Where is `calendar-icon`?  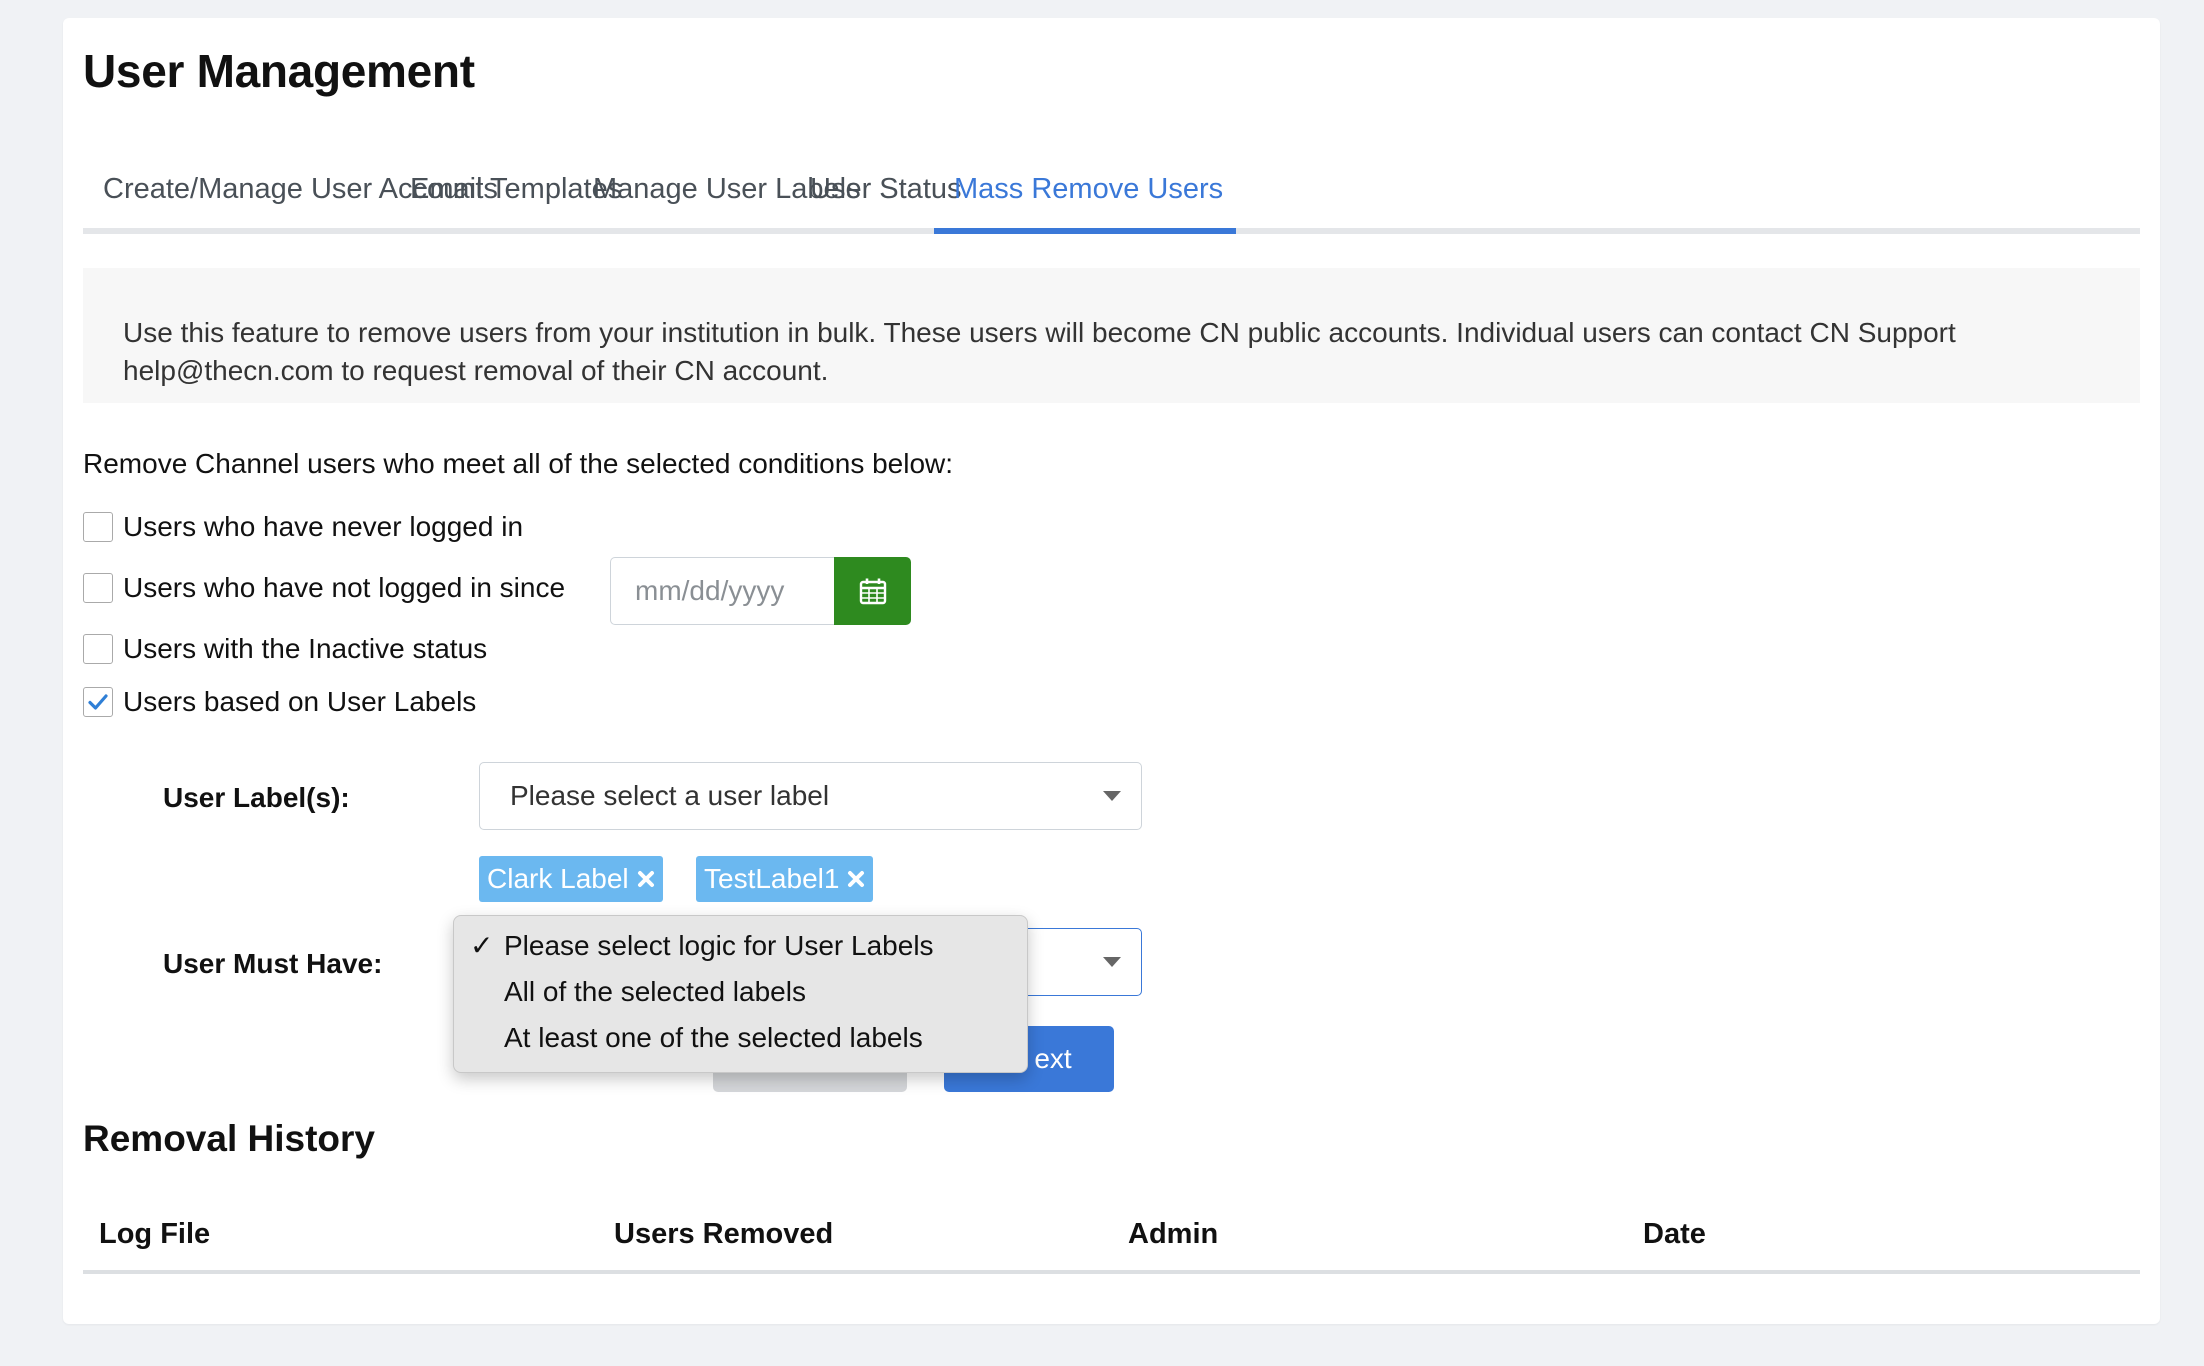 calendar-icon is located at coordinates (872, 591).